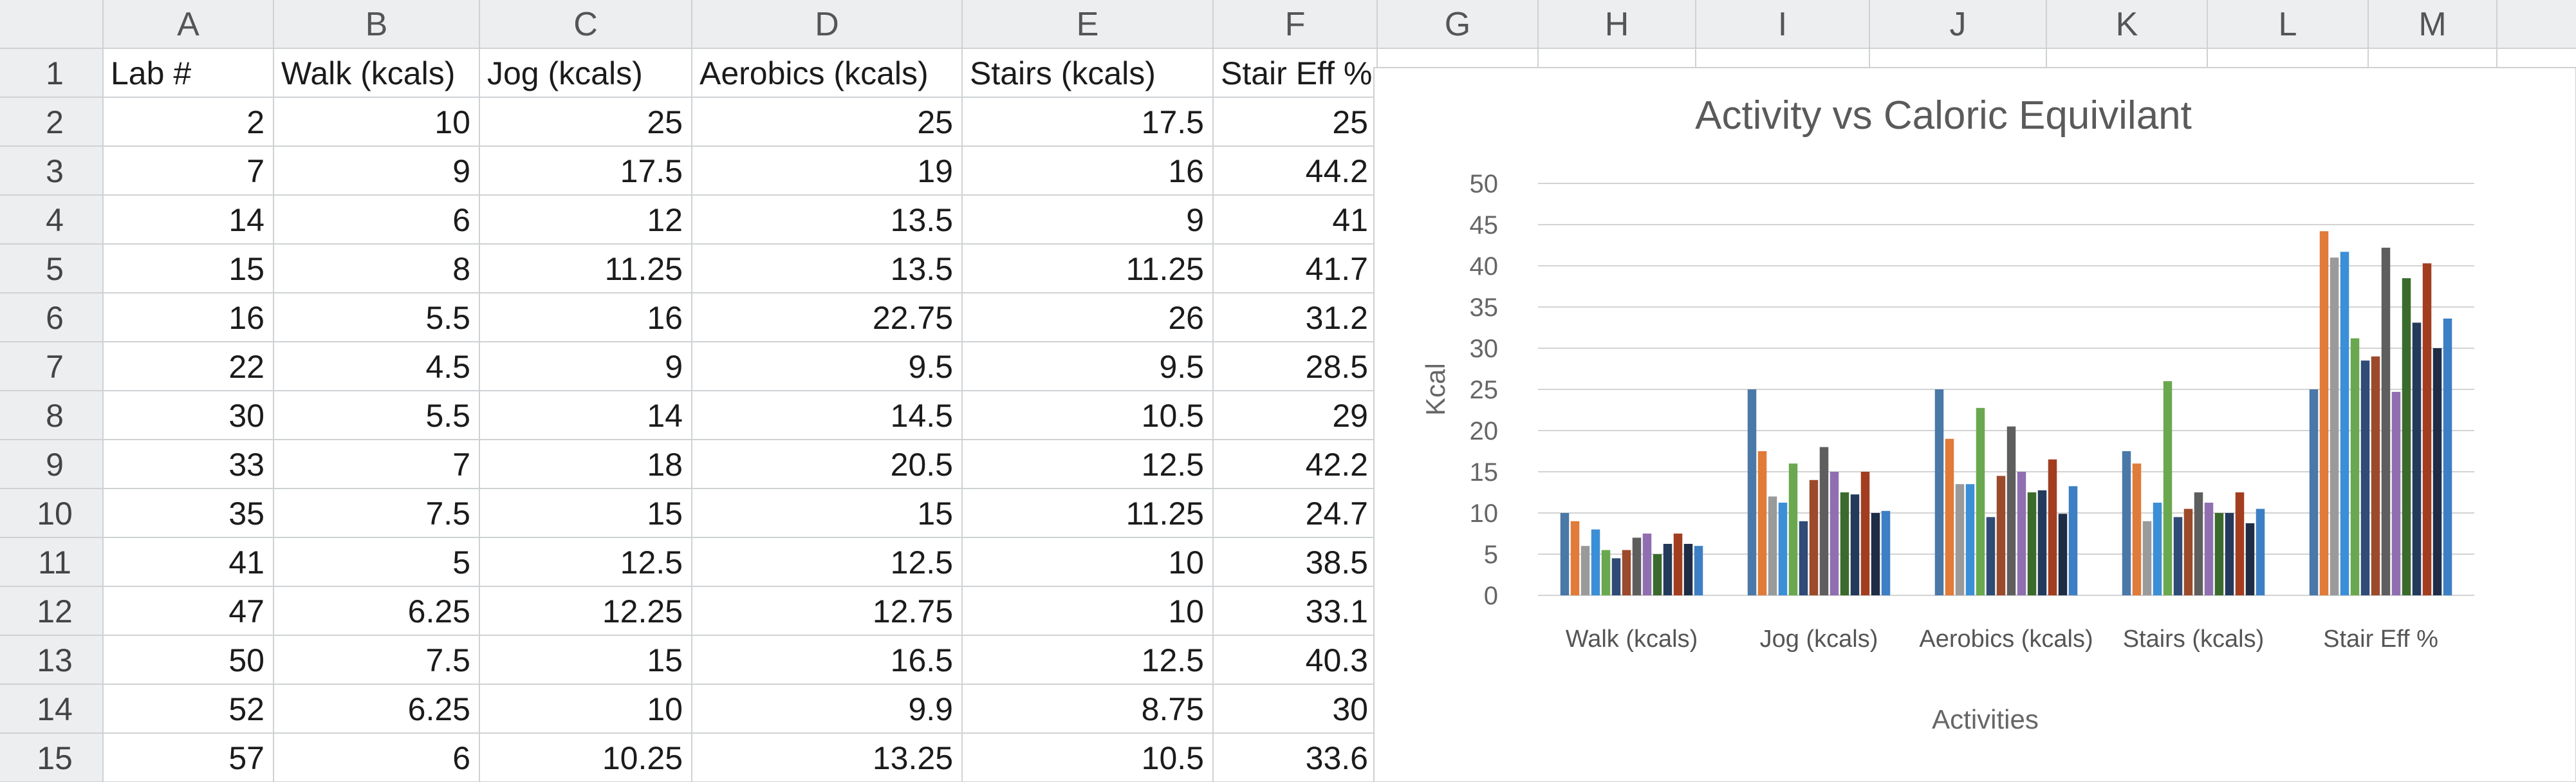 Image resolution: width=2576 pixels, height=782 pixels. Describe the element at coordinates (665, 122) in the screenshot. I see `cell-jog-kcals: 25` at that location.